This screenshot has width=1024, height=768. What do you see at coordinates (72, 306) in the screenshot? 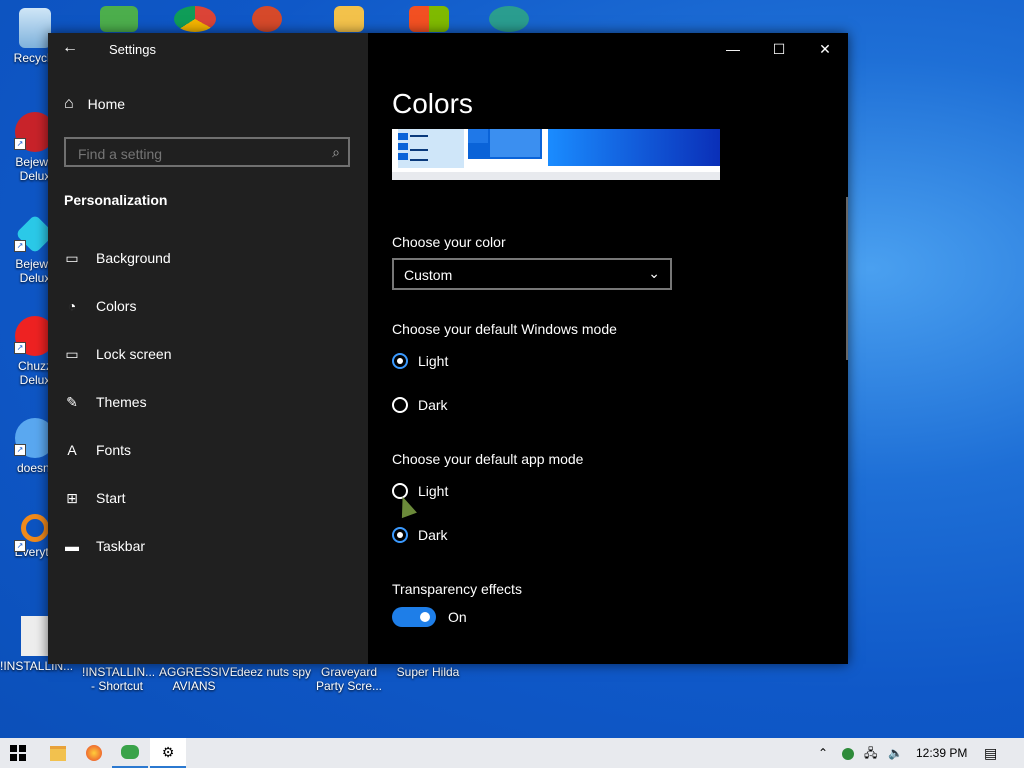
I see `palette-icon: ◔` at bounding box center [72, 306].